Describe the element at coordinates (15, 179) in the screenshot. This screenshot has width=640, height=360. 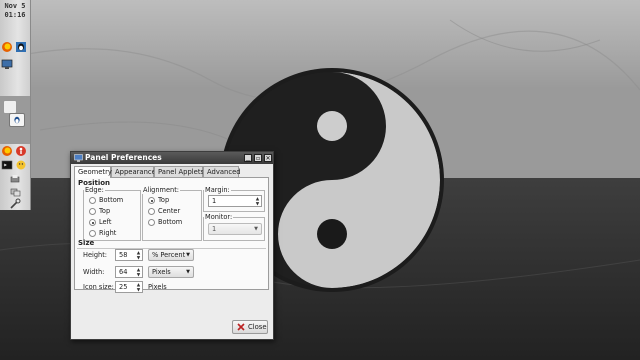
I see `printer-icon` at that location.